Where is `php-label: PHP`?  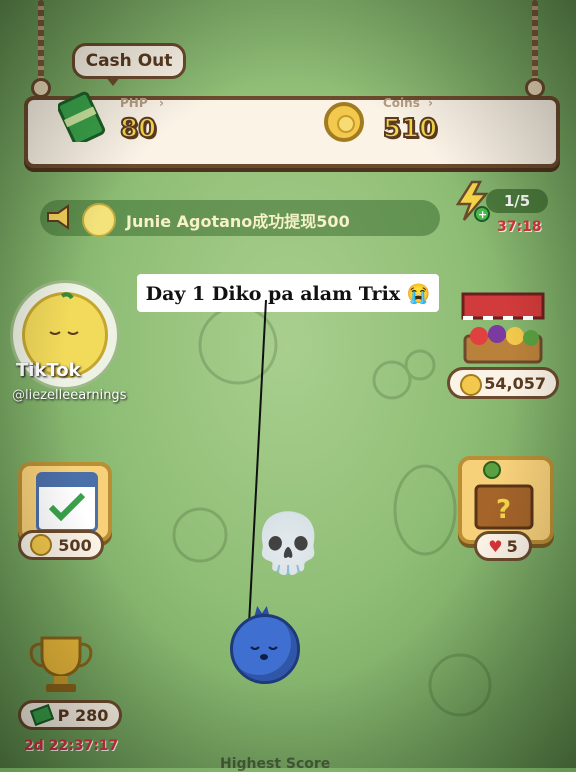
php-label: PHP is located at coordinates (134, 103).